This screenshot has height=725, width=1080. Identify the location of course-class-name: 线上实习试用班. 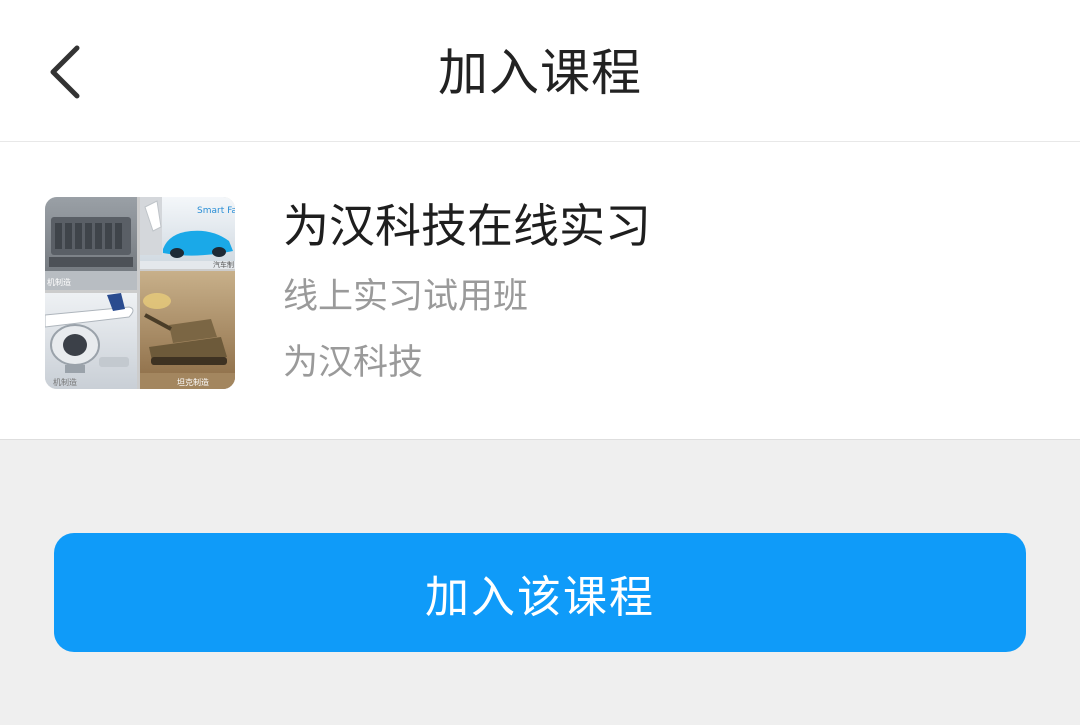
(406, 297).